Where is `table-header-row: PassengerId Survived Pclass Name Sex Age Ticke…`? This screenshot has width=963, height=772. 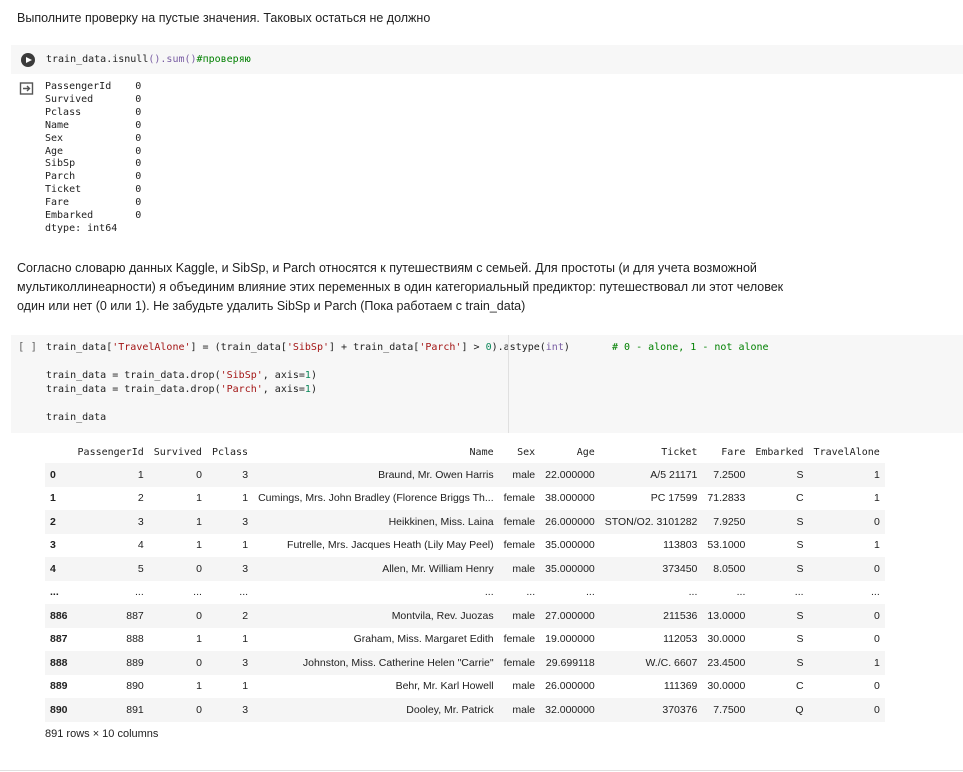
table-header-row: PassengerId Survived Pclass Name Sex Age Ticke… is located at coordinates (465, 452).